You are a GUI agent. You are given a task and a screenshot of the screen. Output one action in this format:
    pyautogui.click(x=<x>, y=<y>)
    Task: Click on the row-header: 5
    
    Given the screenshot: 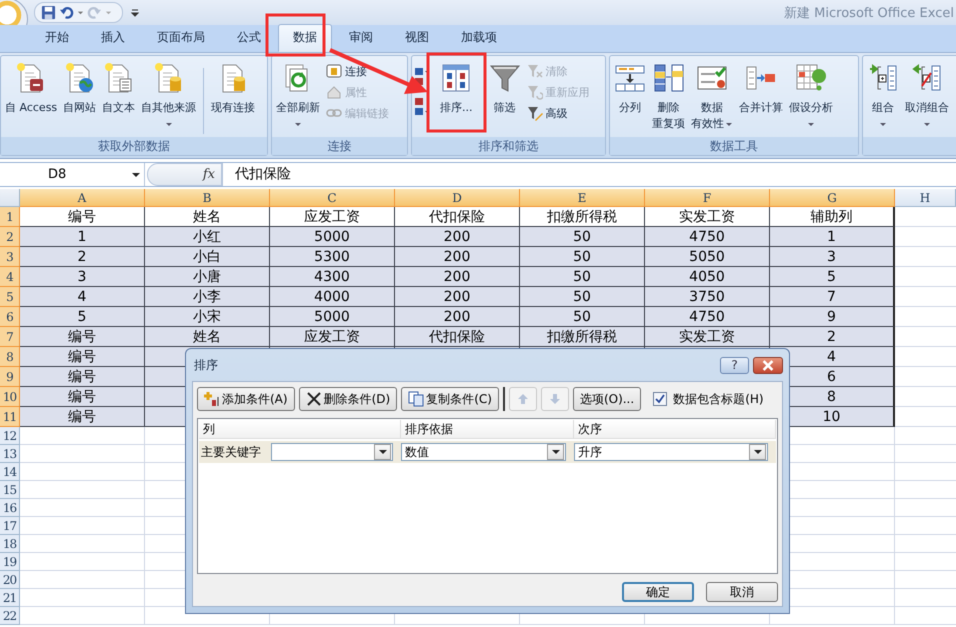 What is the action you would take?
    pyautogui.click(x=10, y=297)
    